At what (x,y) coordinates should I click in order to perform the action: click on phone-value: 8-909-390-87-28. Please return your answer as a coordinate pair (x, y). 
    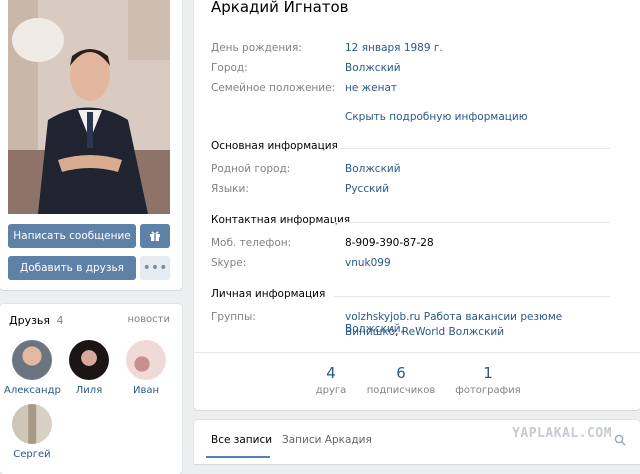
    Looking at the image, I should click on (389, 243).